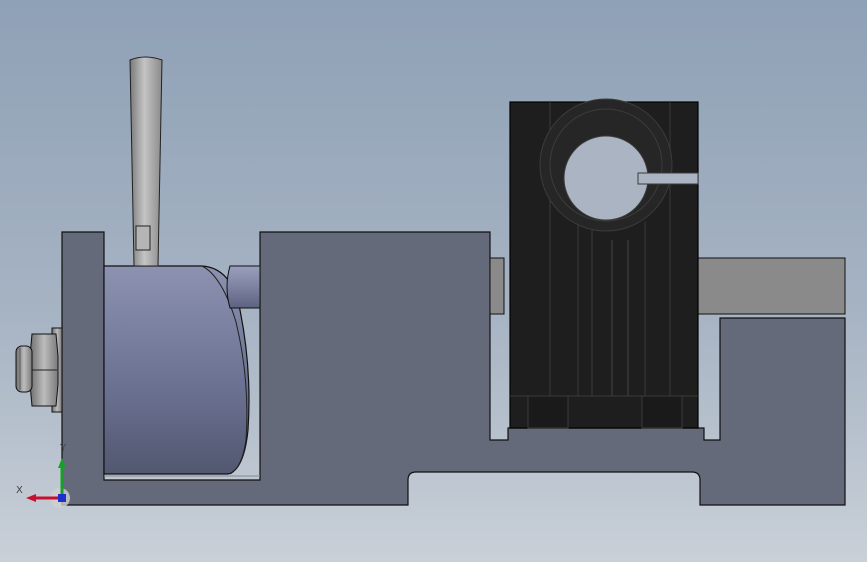 This screenshot has width=867, height=562. I want to click on clamp-foot-right, so click(662, 412).